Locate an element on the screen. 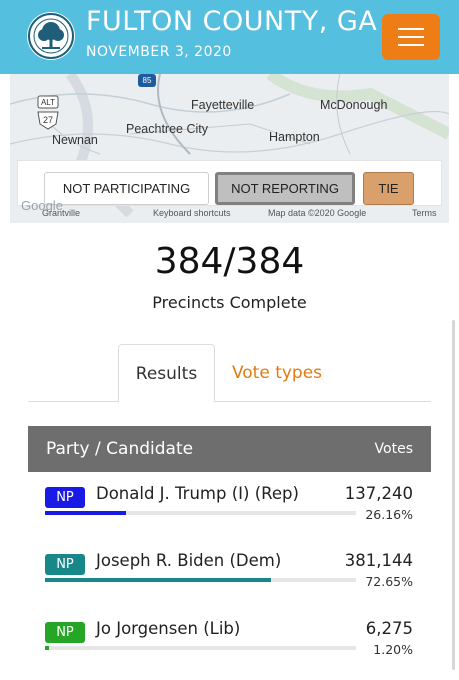 The width and height of the screenshot is (459, 680). alt-route-label: ALT is located at coordinates (48, 102).